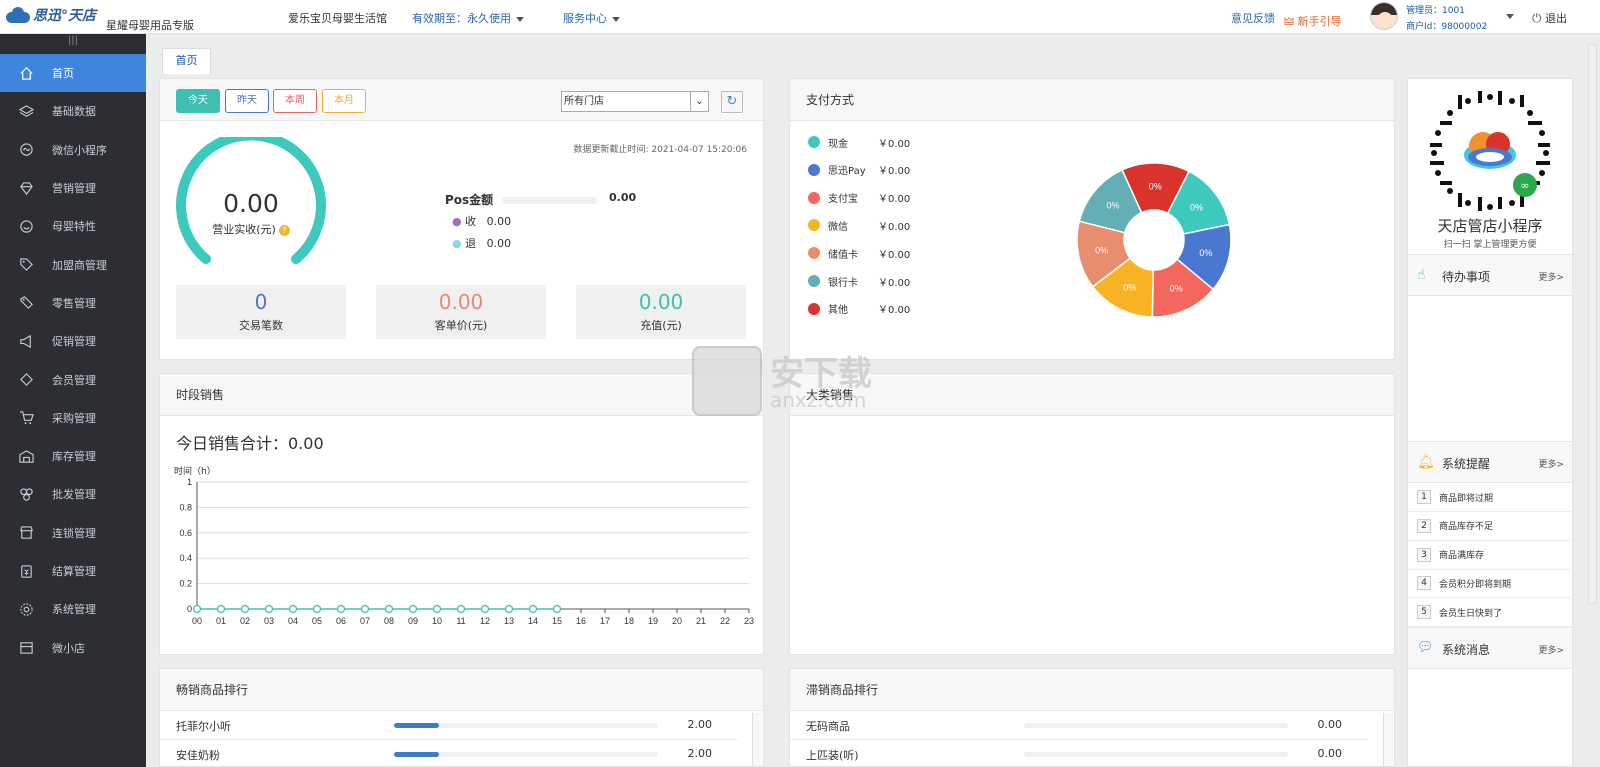 The height and width of the screenshot is (767, 1600). I want to click on sidebar-item-9: 采购管理, so click(73, 418).